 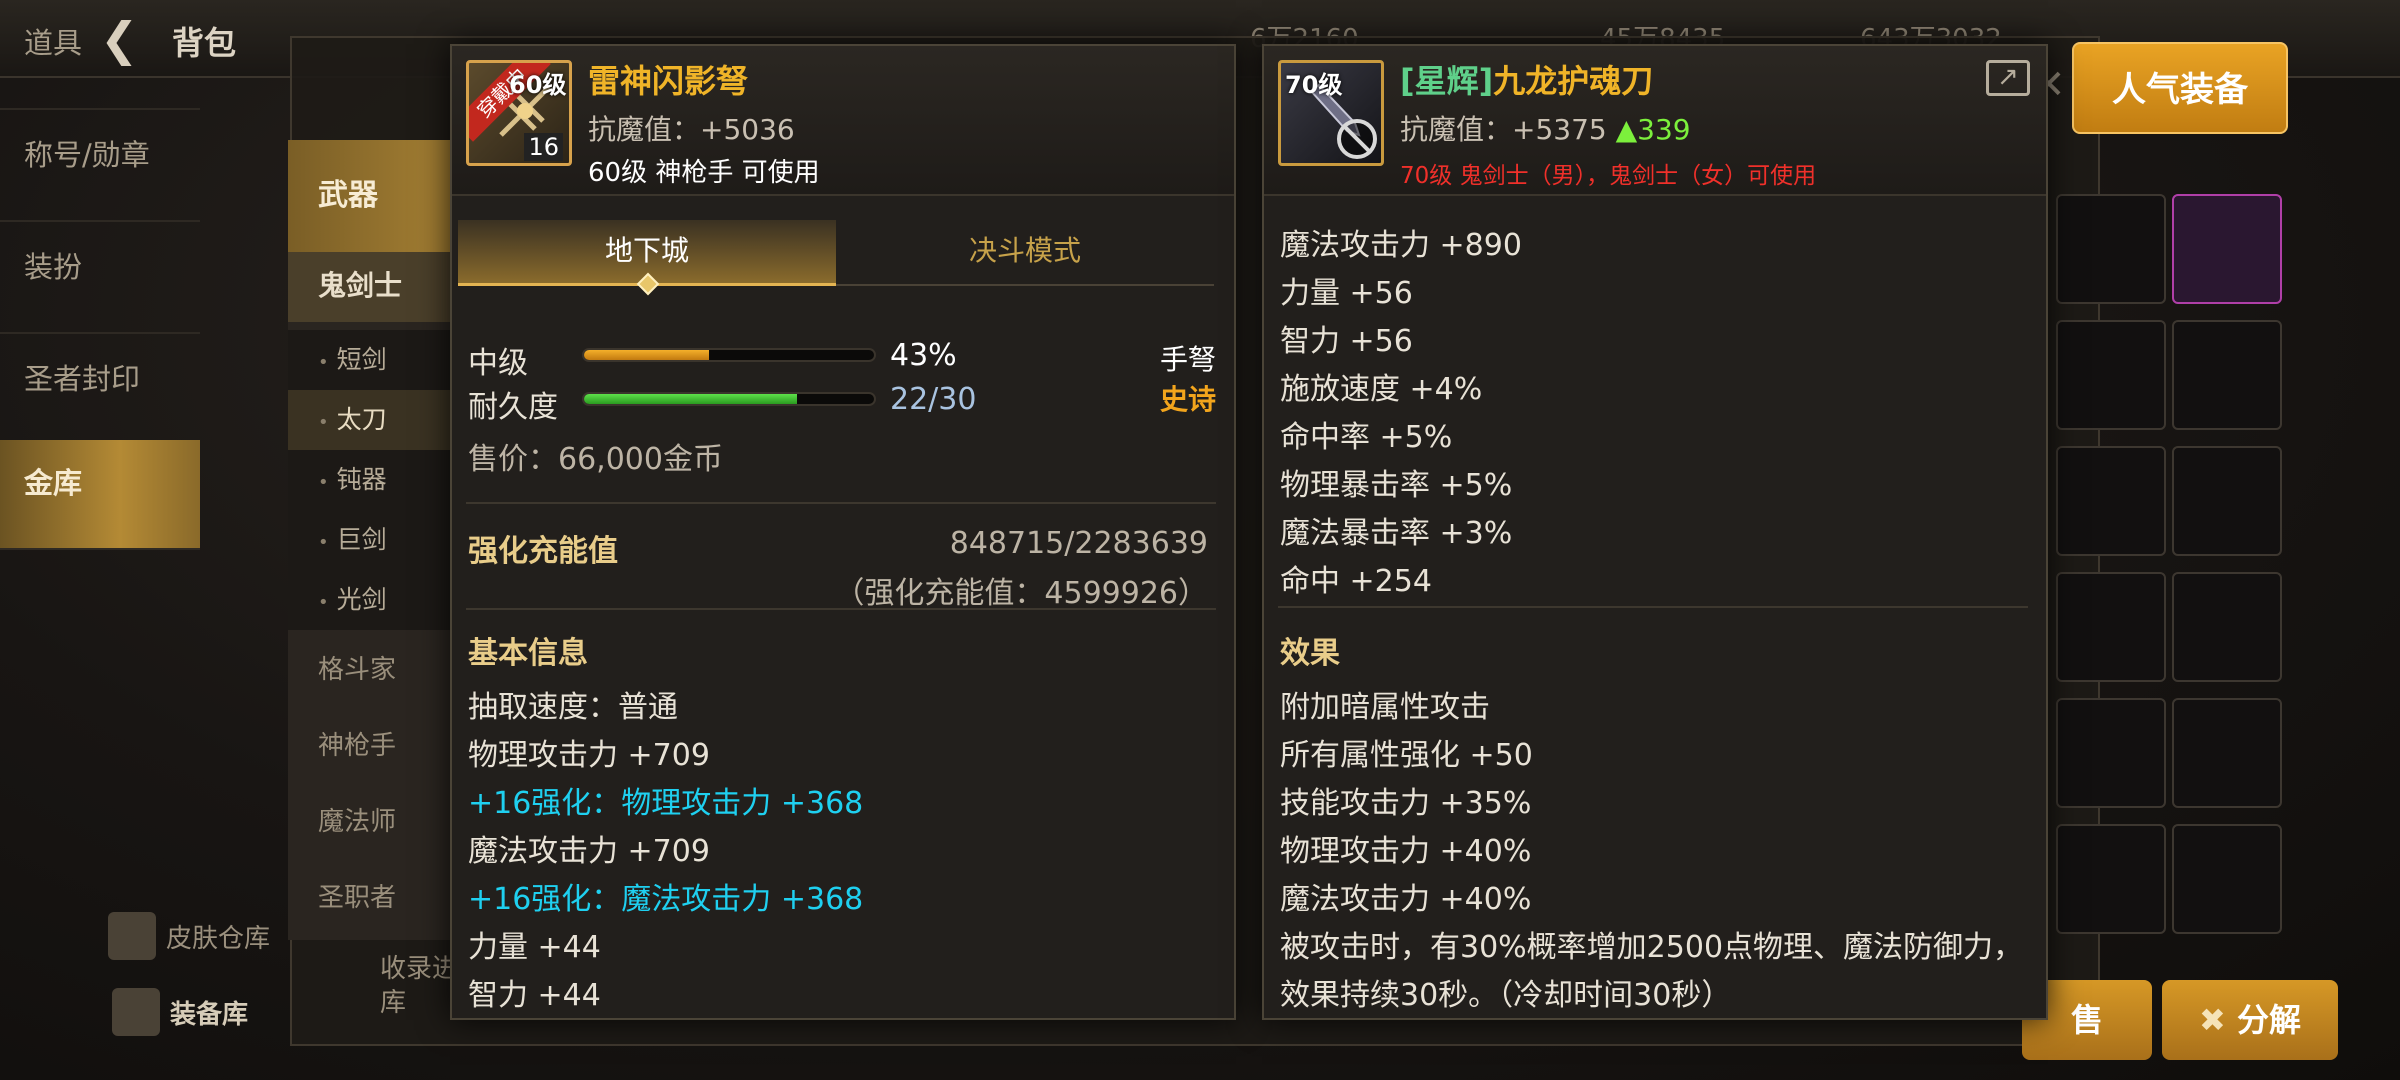 What do you see at coordinates (1608, 176) in the screenshot?
I see `item-requirement: 70级 鬼剑士（男），鬼剑士（女）可使用` at bounding box center [1608, 176].